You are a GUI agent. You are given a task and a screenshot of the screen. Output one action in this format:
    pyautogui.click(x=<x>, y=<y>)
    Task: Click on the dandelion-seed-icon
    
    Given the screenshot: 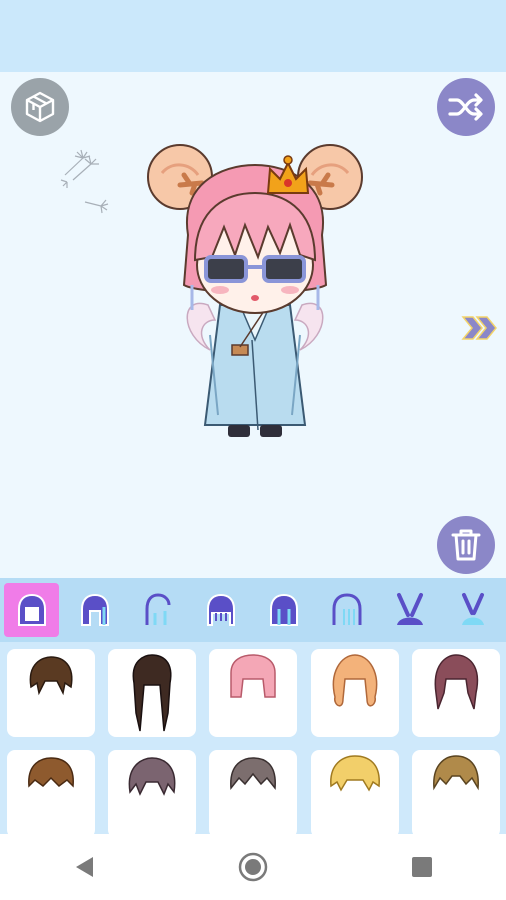 What is the action you would take?
    pyautogui.click(x=84, y=181)
    